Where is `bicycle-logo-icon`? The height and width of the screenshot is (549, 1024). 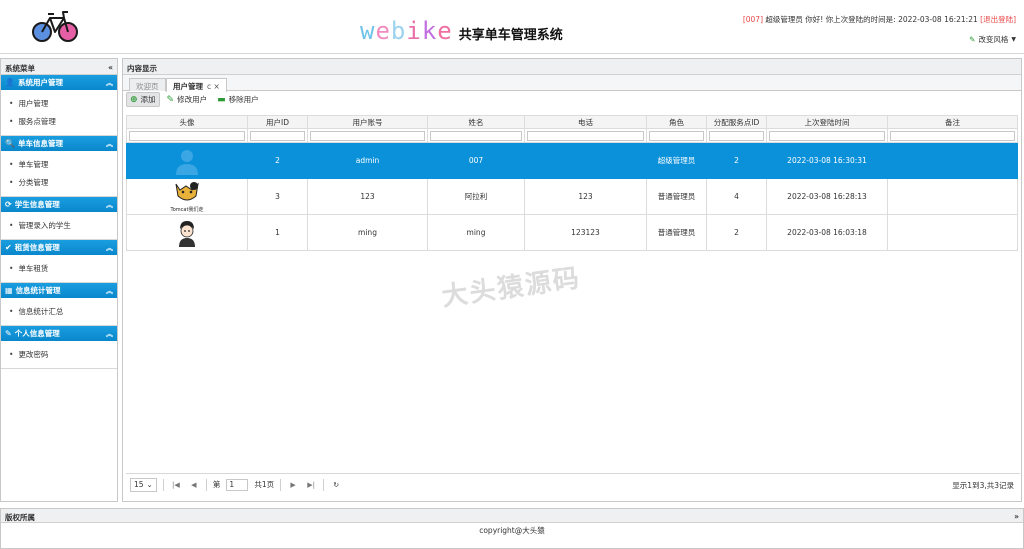
bicycle-logo-icon is located at coordinates (55, 26).